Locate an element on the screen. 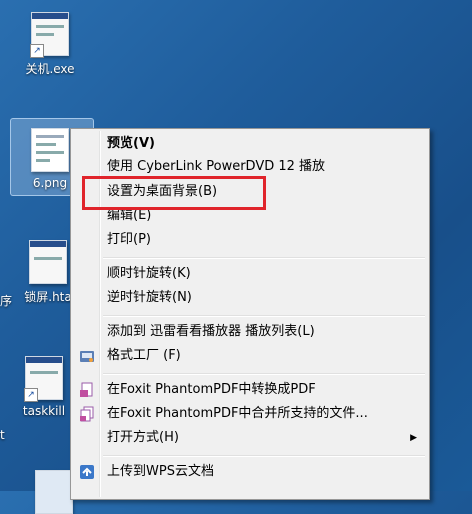 This screenshot has width=472, height=514. menu-item-label: 打开方式(H) is located at coordinates (143, 437).